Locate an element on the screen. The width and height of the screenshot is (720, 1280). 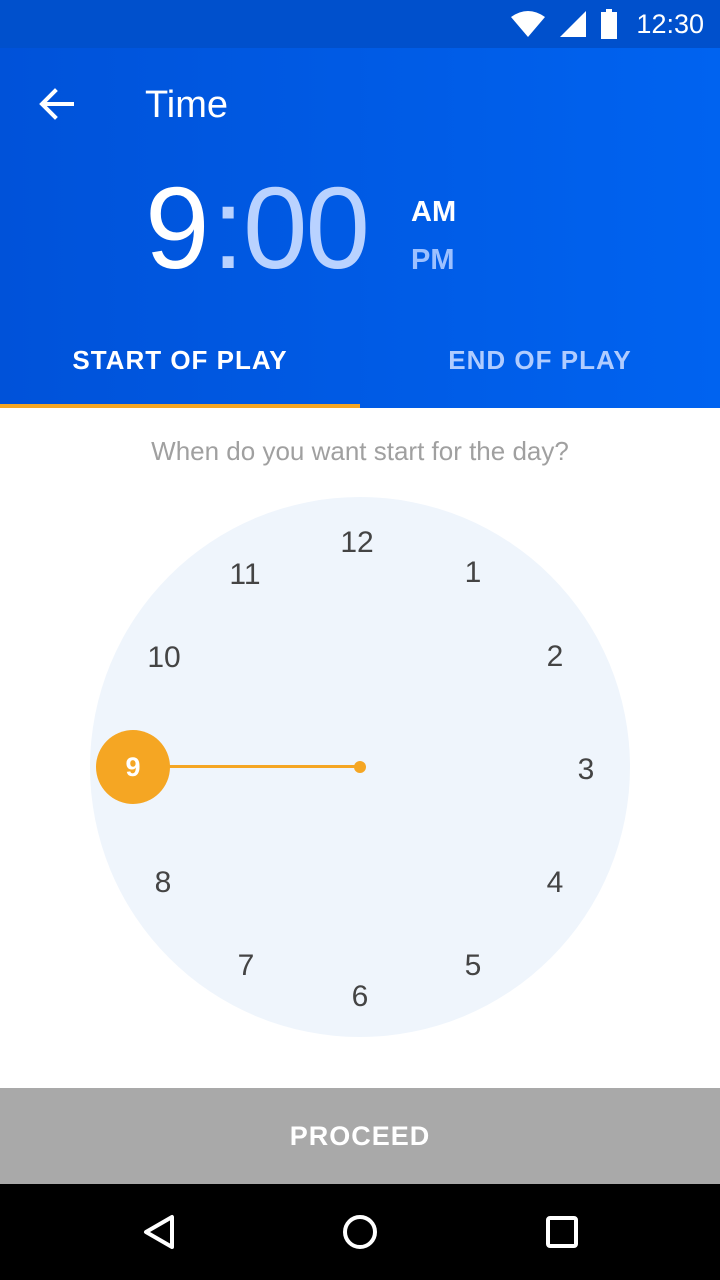
square-recents-icon is located at coordinates (562, 1232).